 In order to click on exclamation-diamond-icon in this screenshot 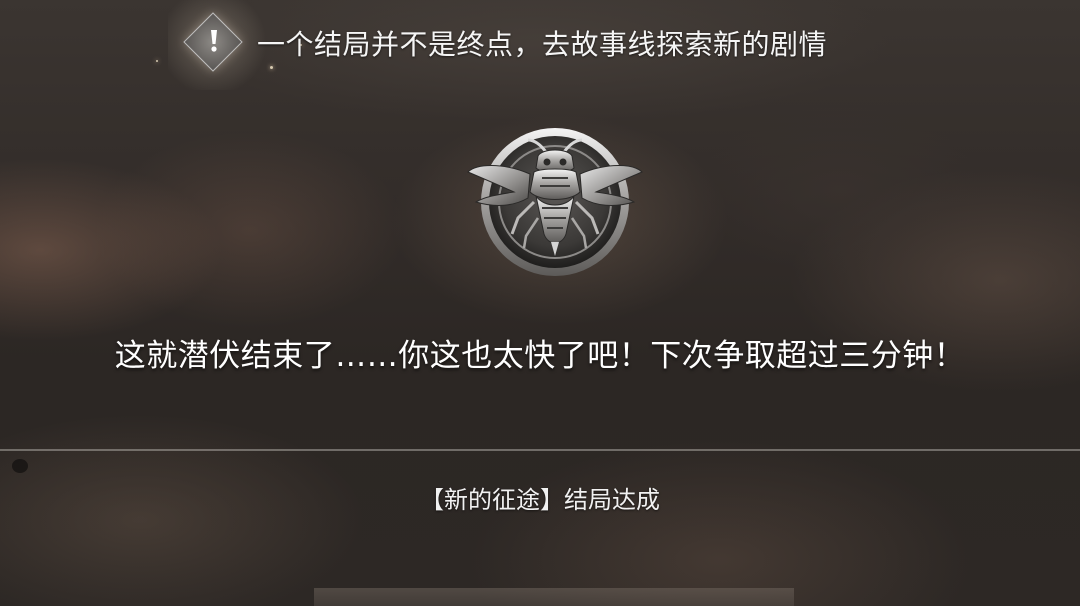, I will do `click(214, 43)`.